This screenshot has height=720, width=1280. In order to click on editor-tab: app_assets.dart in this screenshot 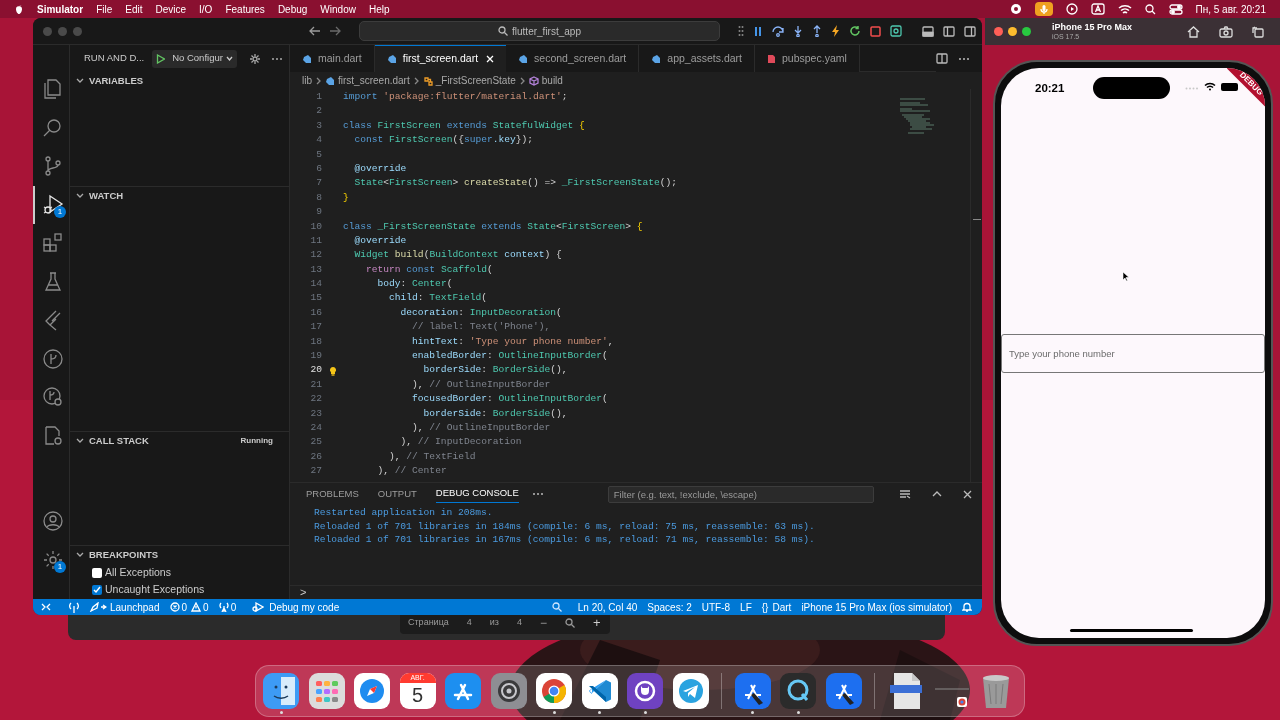, I will do `click(697, 58)`.